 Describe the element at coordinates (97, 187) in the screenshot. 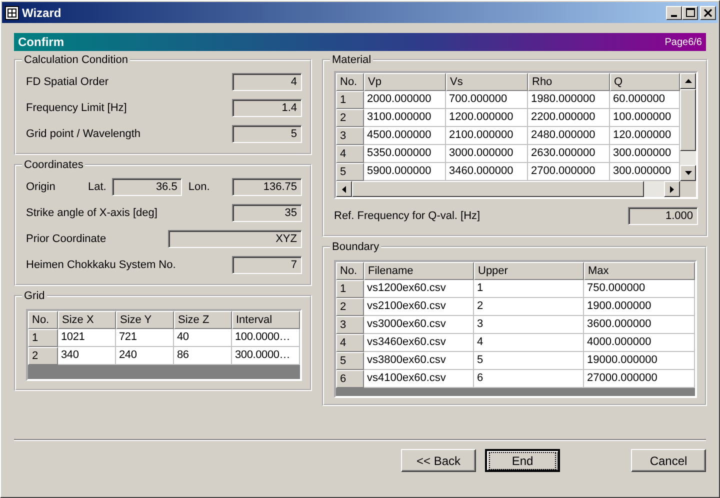

I see `field-label: Lat.` at that location.